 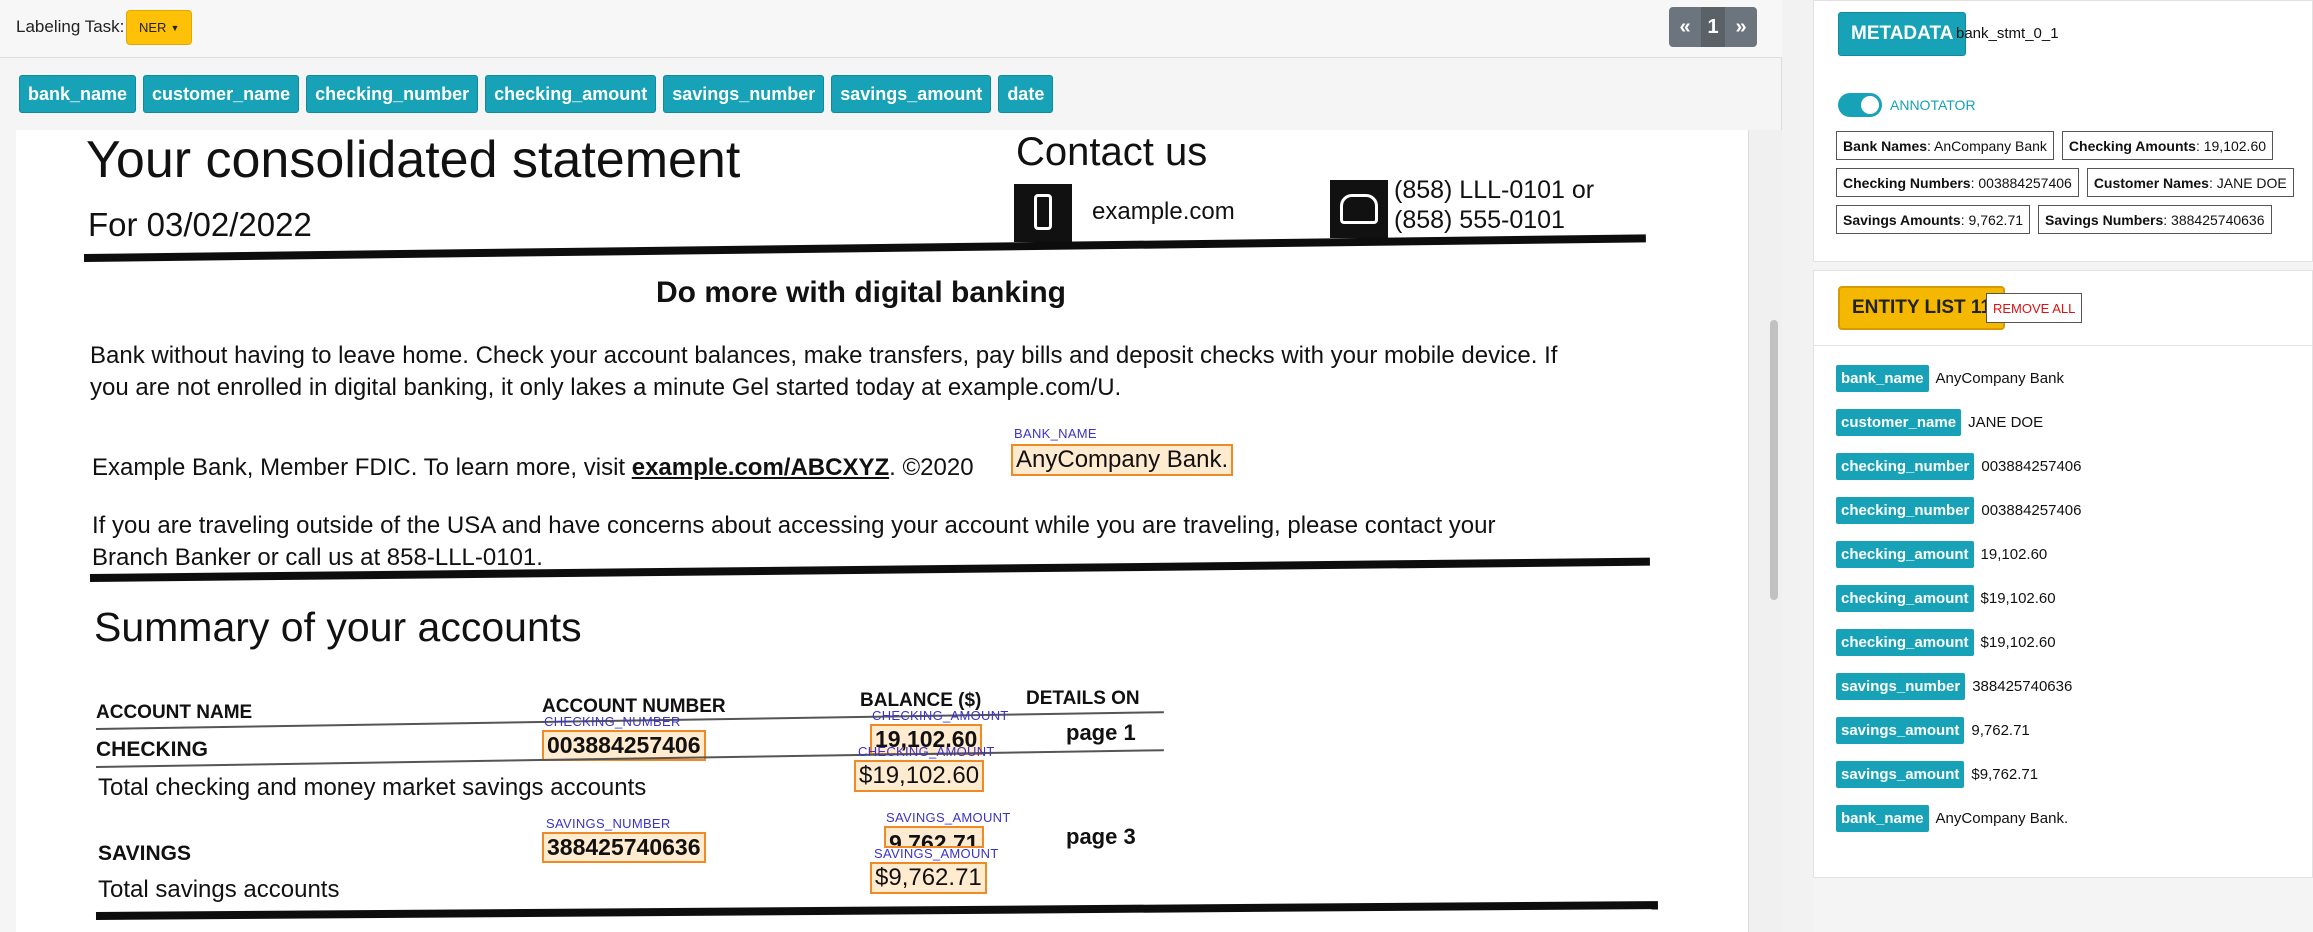 I want to click on summary-chip-checking-amounts: Checking Amounts: 19,102.60, so click(x=2167, y=145).